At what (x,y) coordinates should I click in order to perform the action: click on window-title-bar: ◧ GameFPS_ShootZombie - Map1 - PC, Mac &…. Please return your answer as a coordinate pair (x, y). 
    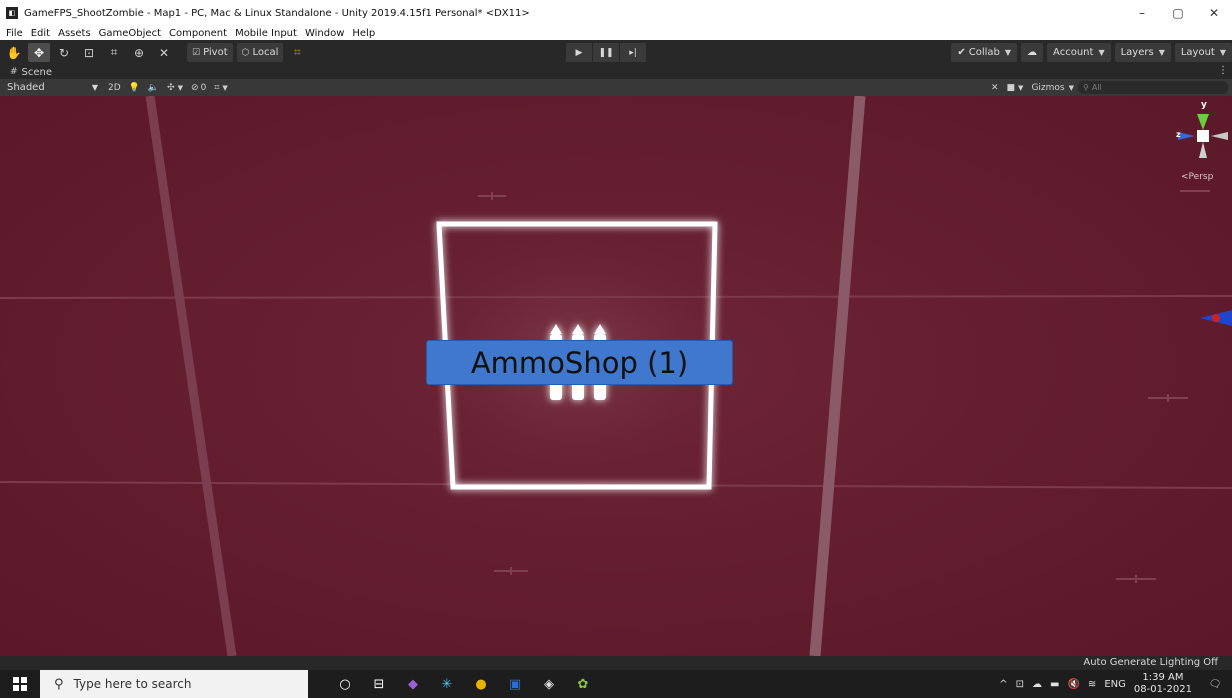
    Looking at the image, I should click on (616, 13).